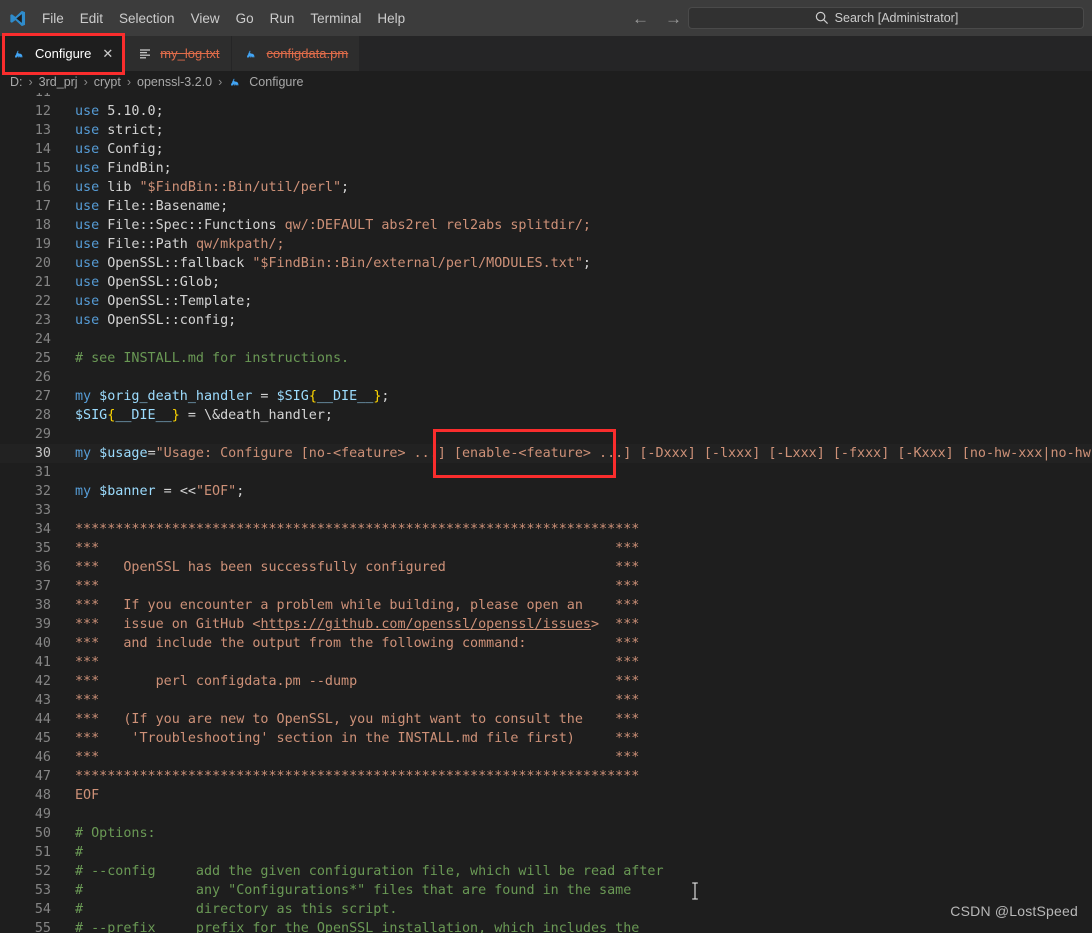 This screenshot has height=933, width=1092. Describe the element at coordinates (673, 18) in the screenshot. I see `arrow-right-icon: →` at that location.